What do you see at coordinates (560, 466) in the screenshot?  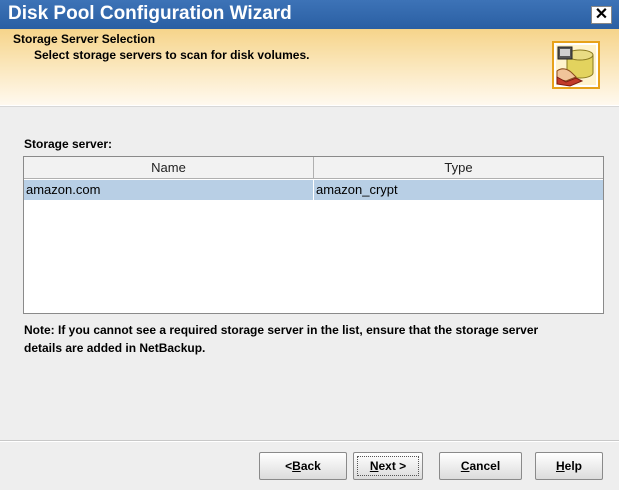 I see `help-label-mnemonic: H` at bounding box center [560, 466].